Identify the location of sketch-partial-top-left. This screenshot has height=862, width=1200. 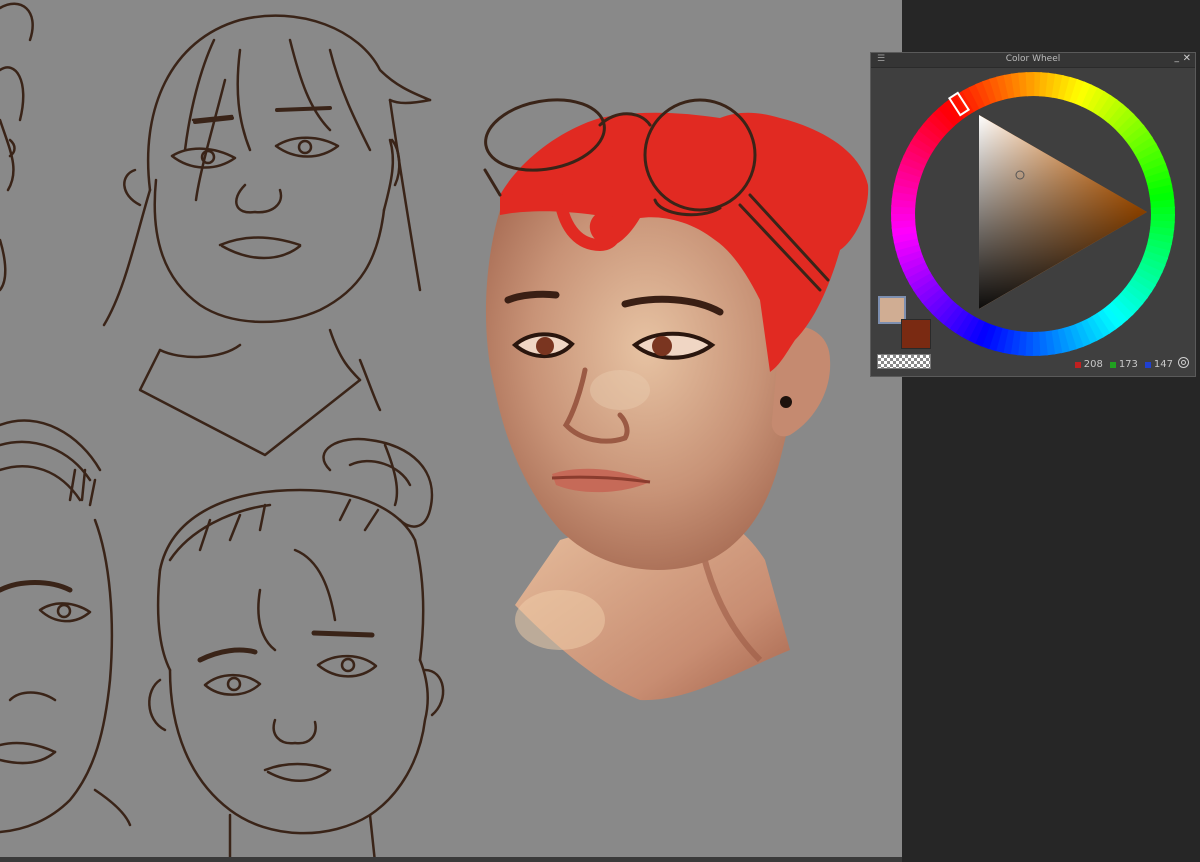
(17, 147).